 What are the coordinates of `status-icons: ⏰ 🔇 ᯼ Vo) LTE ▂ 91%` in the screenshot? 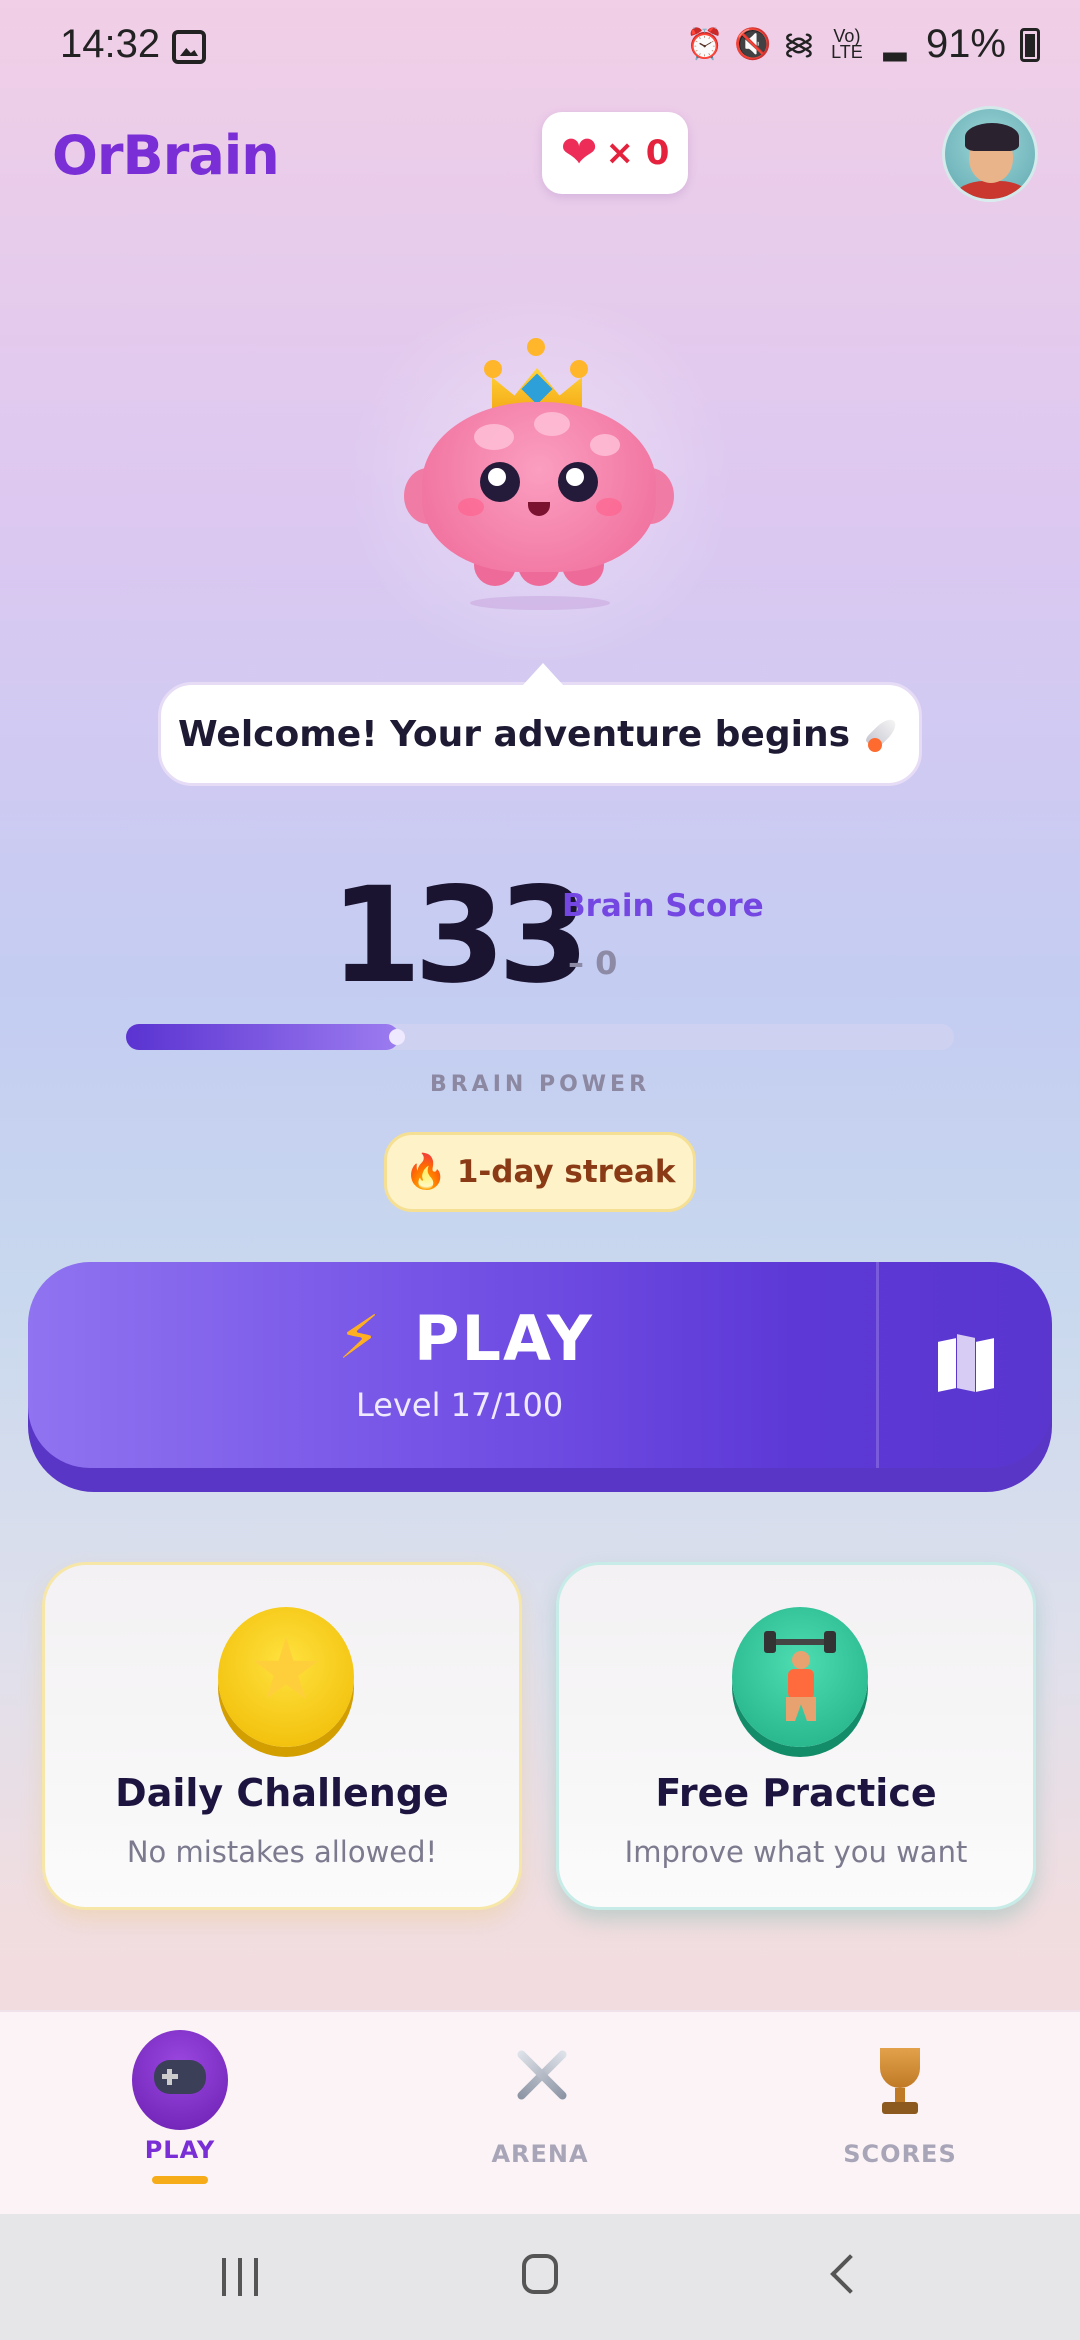 It's located at (863, 44).